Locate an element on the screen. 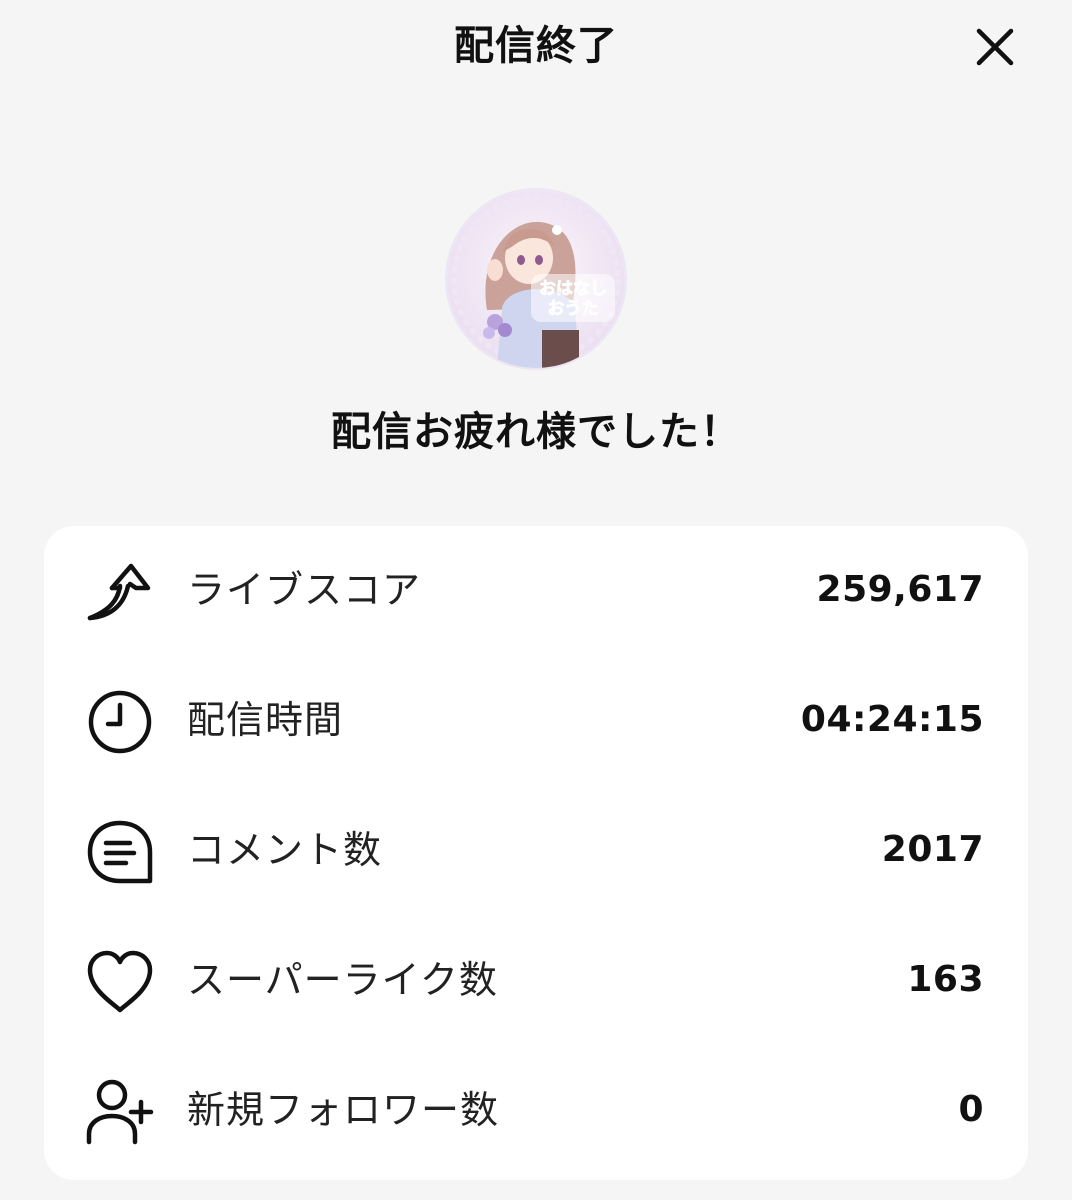 The height and width of the screenshot is (1200, 1072). close-icon is located at coordinates (995, 47).